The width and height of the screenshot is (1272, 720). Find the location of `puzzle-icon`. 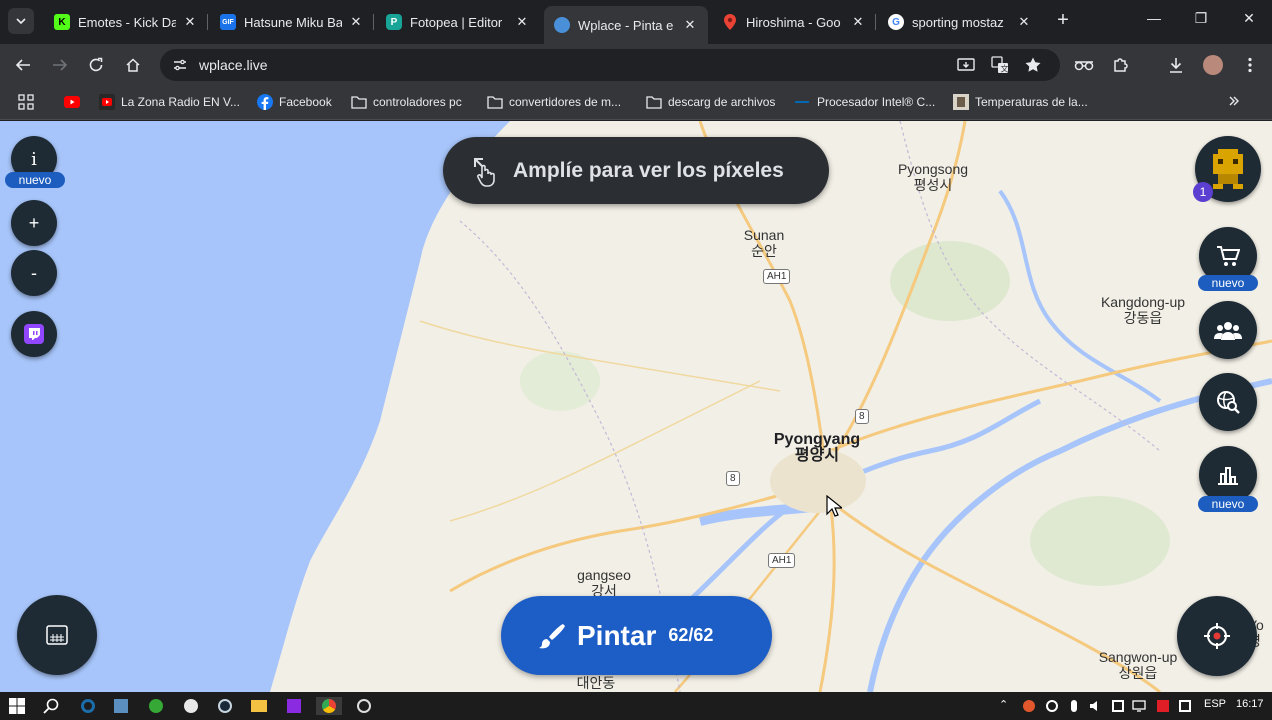

puzzle-icon is located at coordinates (1121, 65).